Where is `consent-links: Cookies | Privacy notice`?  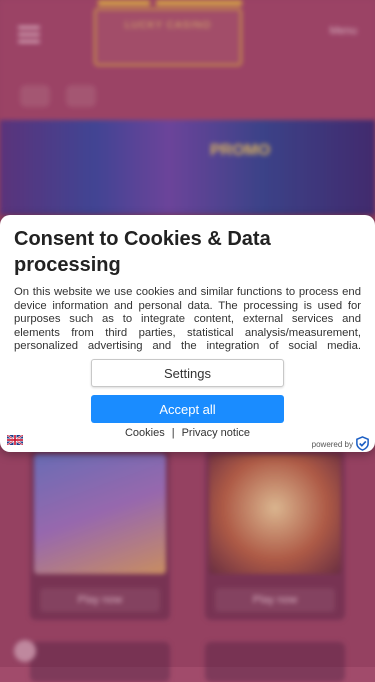
consent-links: Cookies | Privacy notice is located at coordinates (187, 433).